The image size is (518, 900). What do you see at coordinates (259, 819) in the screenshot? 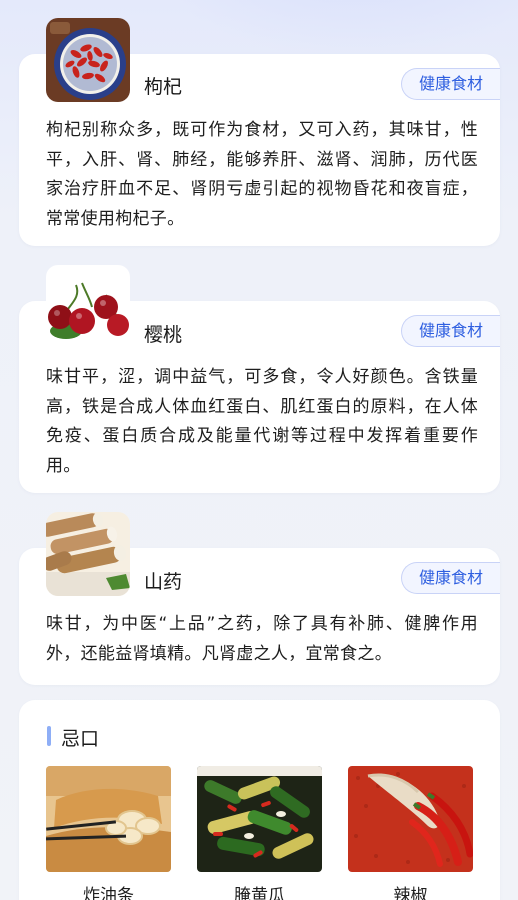
I see `pickled-cucumber-image` at bounding box center [259, 819].